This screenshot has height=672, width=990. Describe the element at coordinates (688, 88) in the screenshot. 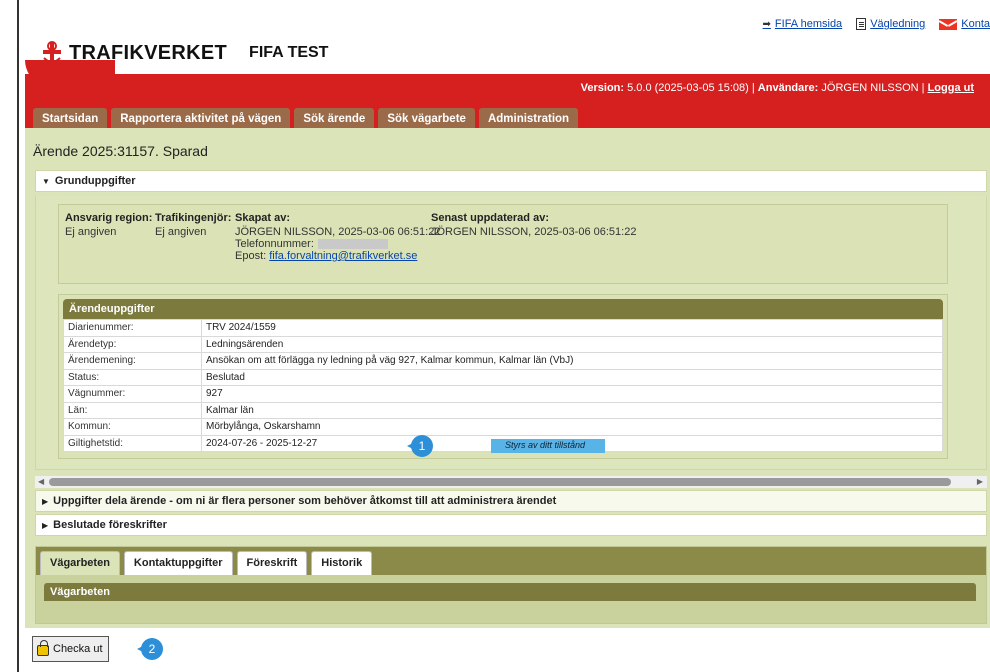

I see `version-value: 5.0.0 (2025-03-05 15:08)` at that location.